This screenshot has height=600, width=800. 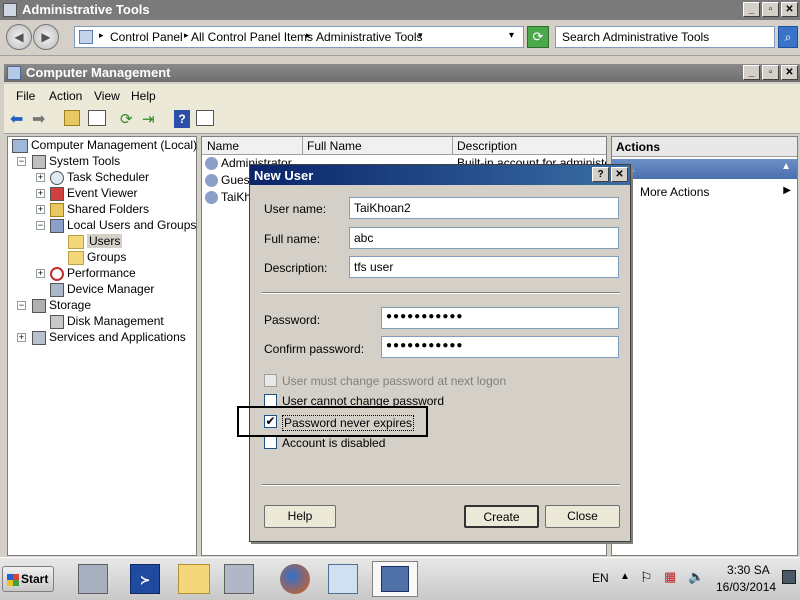 I want to click on dialog-close-button: ✕, so click(x=619, y=174).